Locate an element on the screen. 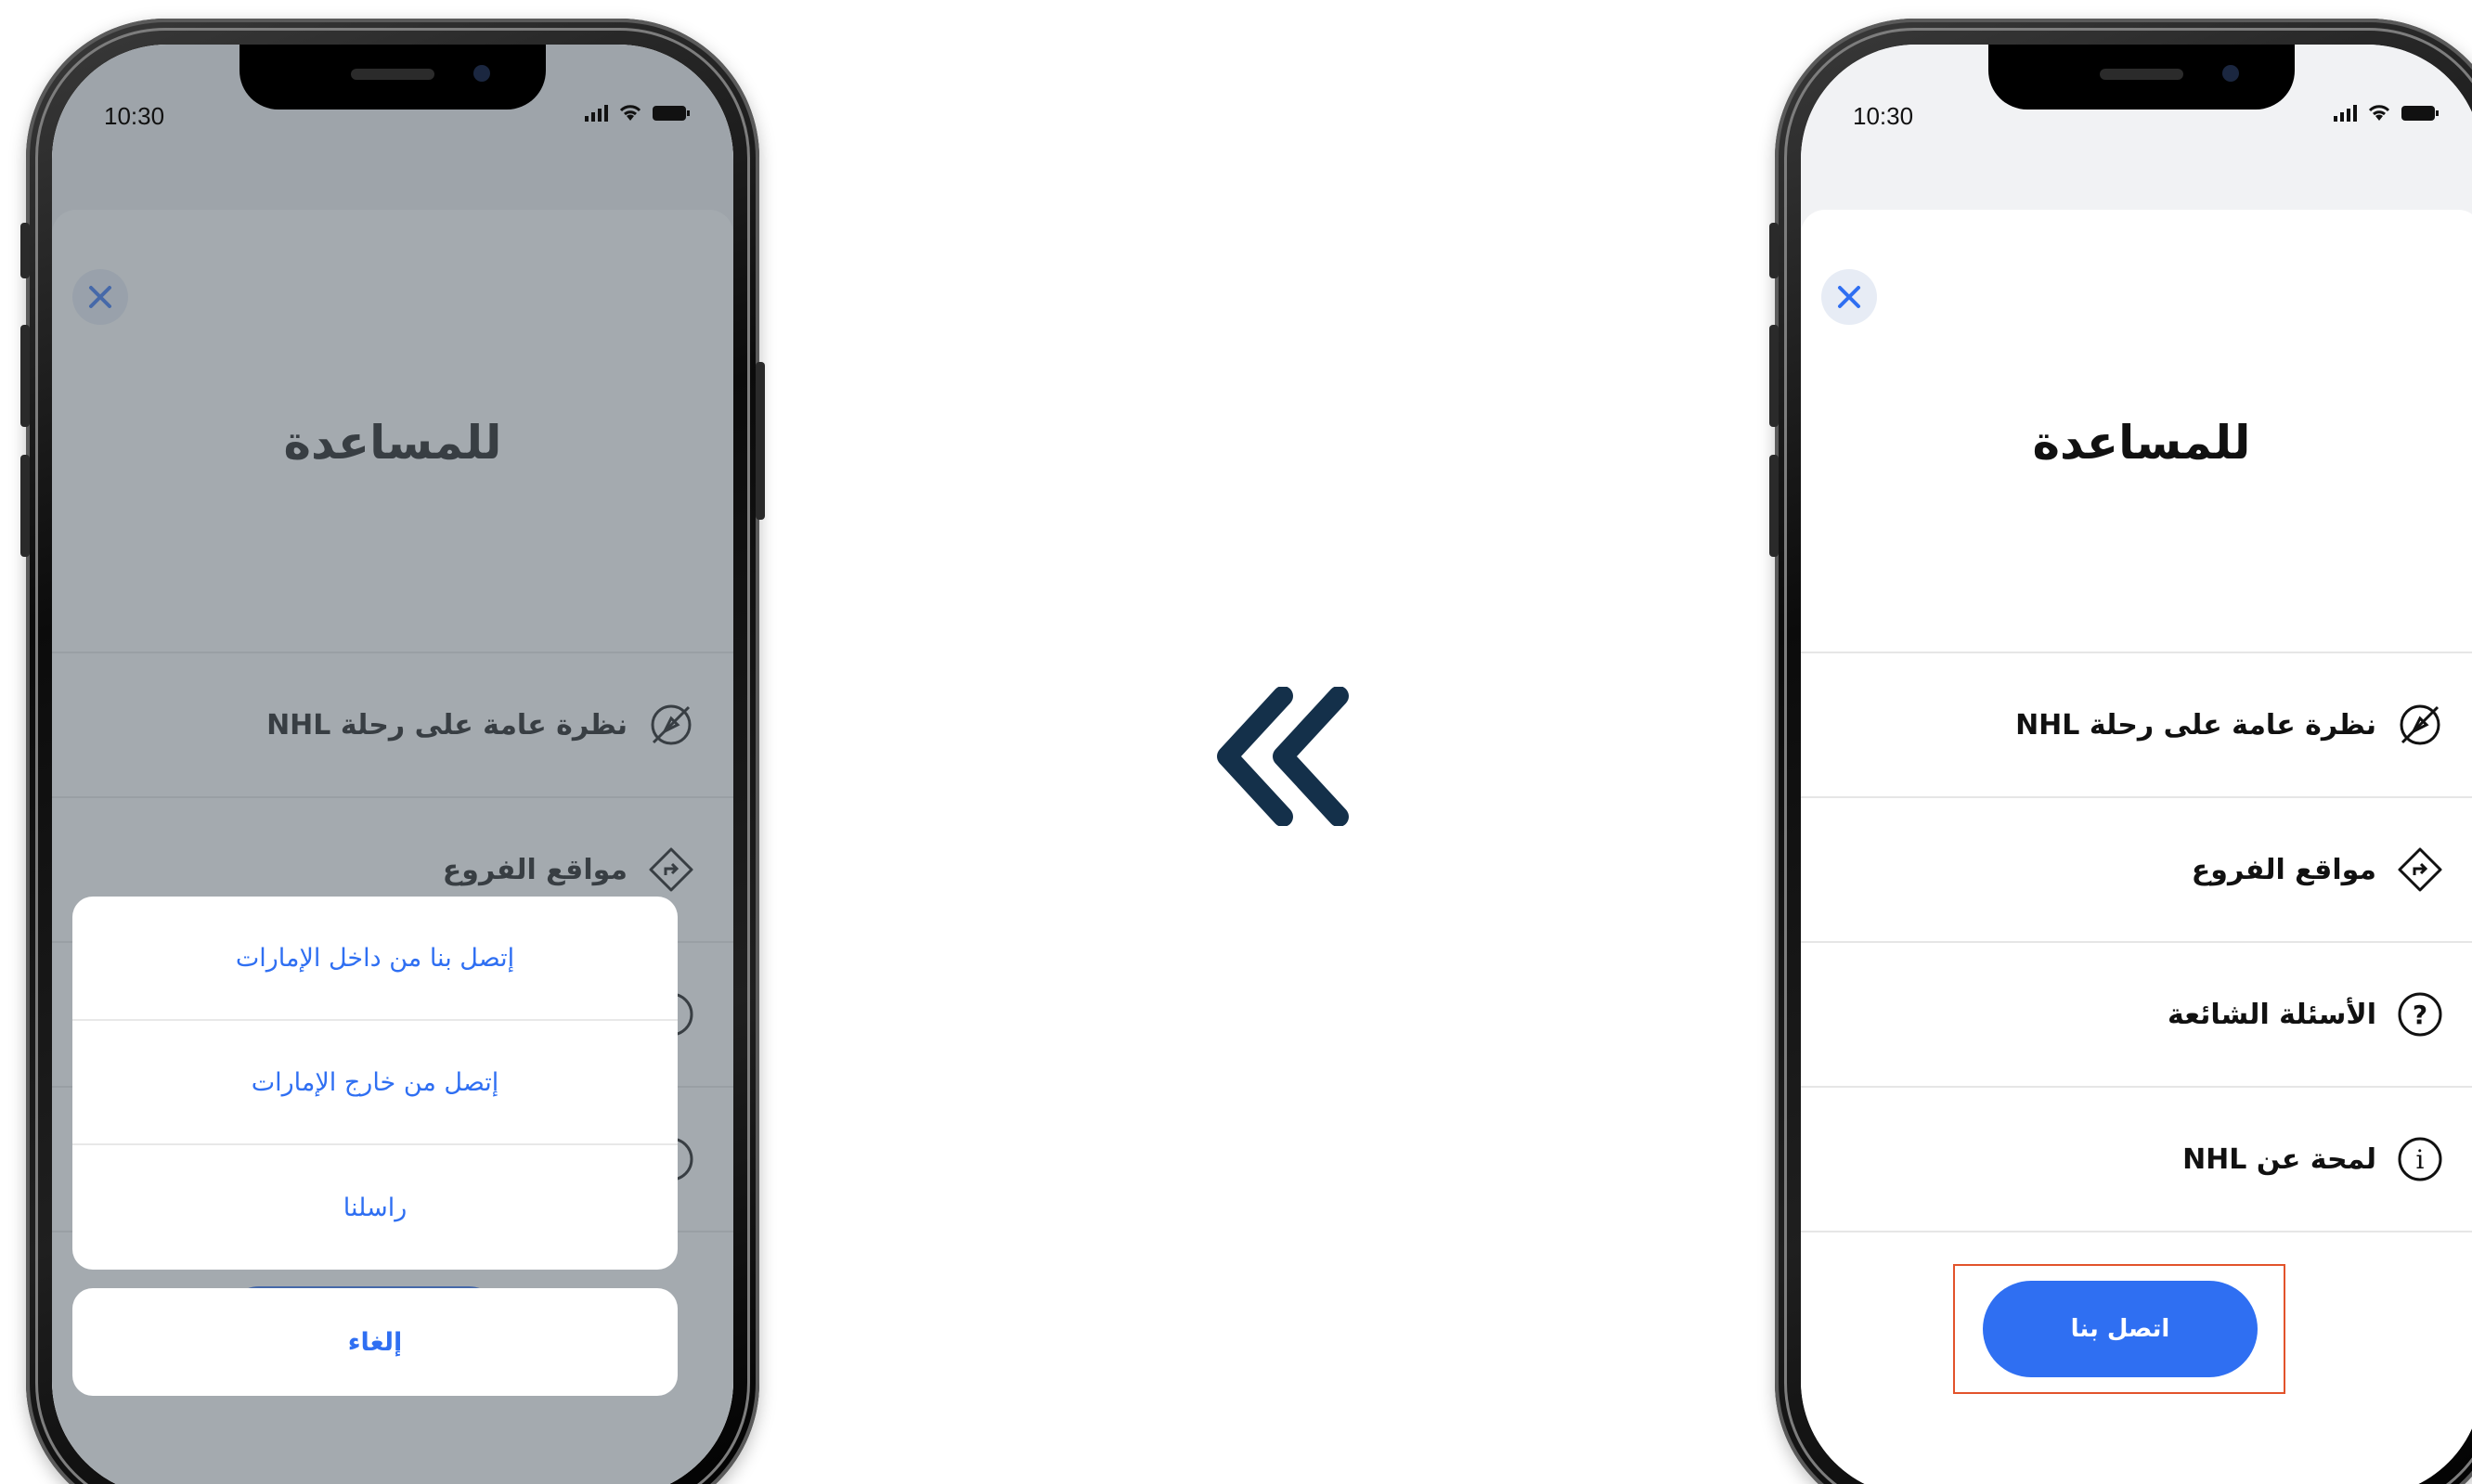 The image size is (2472, 1484). close-button is located at coordinates (1849, 297).